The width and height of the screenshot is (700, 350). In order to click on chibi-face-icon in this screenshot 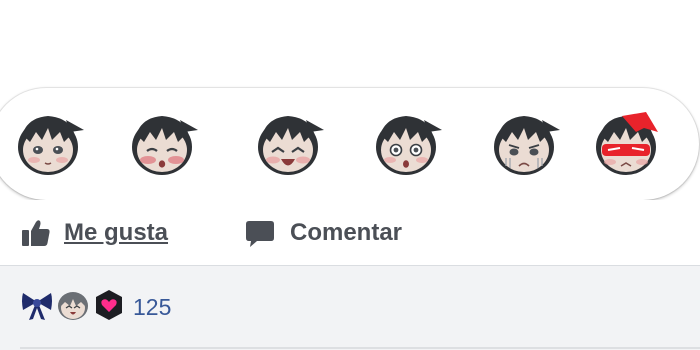, I will do `click(73, 305)`.